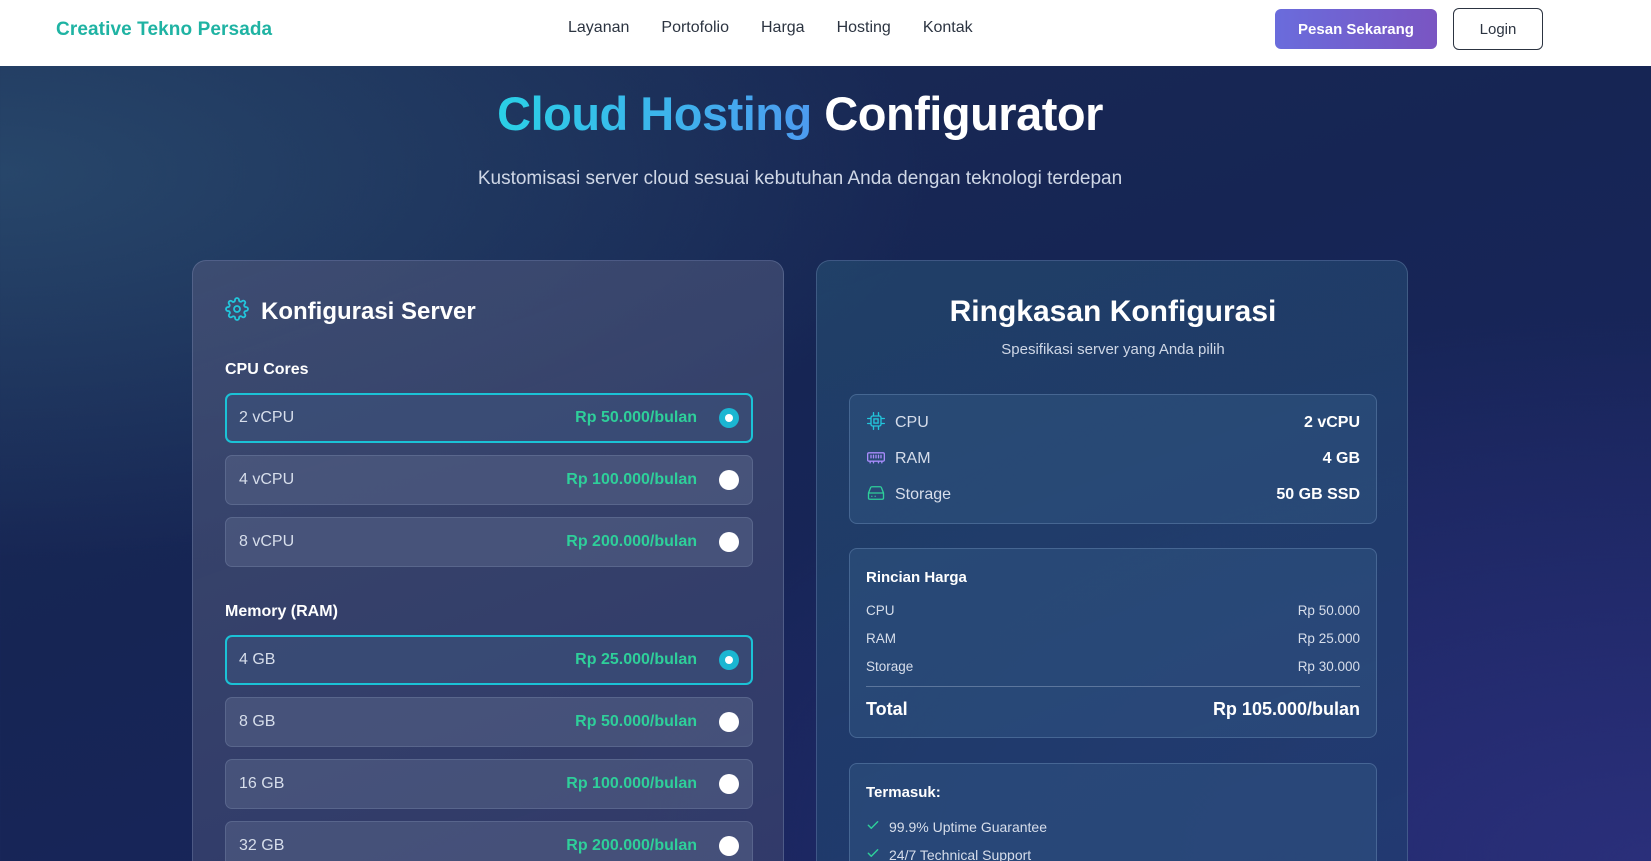 The image size is (1651, 861). Describe the element at coordinates (281, 611) in the screenshot. I see `memory-ram-label: Memory (RAM)` at that location.